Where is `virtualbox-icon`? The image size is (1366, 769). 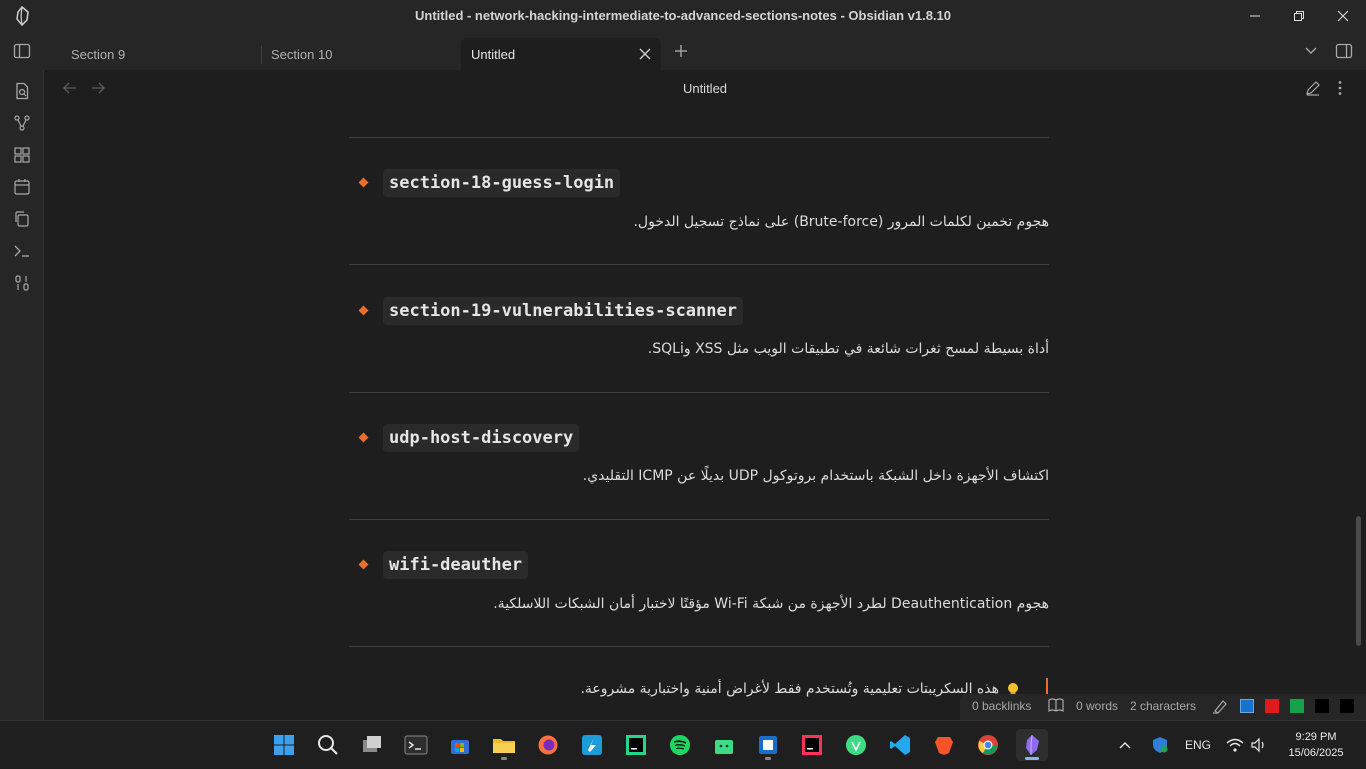 virtualbox-icon is located at coordinates (768, 745).